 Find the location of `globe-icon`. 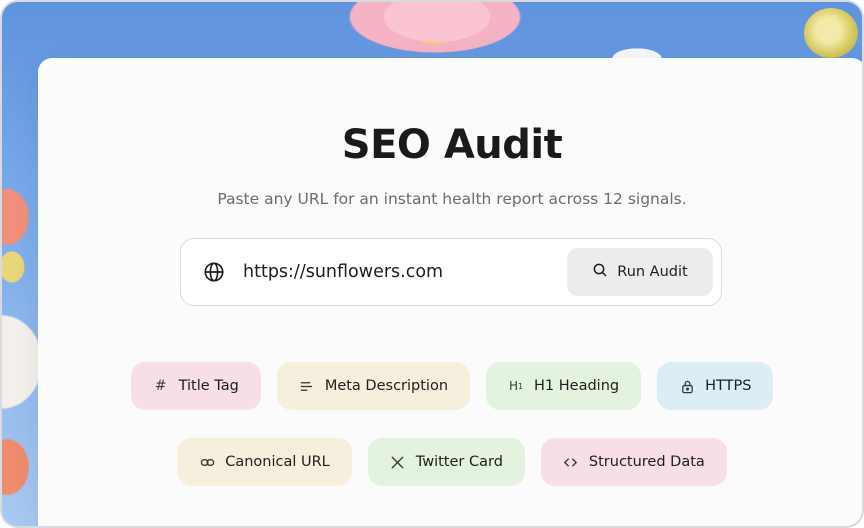

globe-icon is located at coordinates (214, 272).